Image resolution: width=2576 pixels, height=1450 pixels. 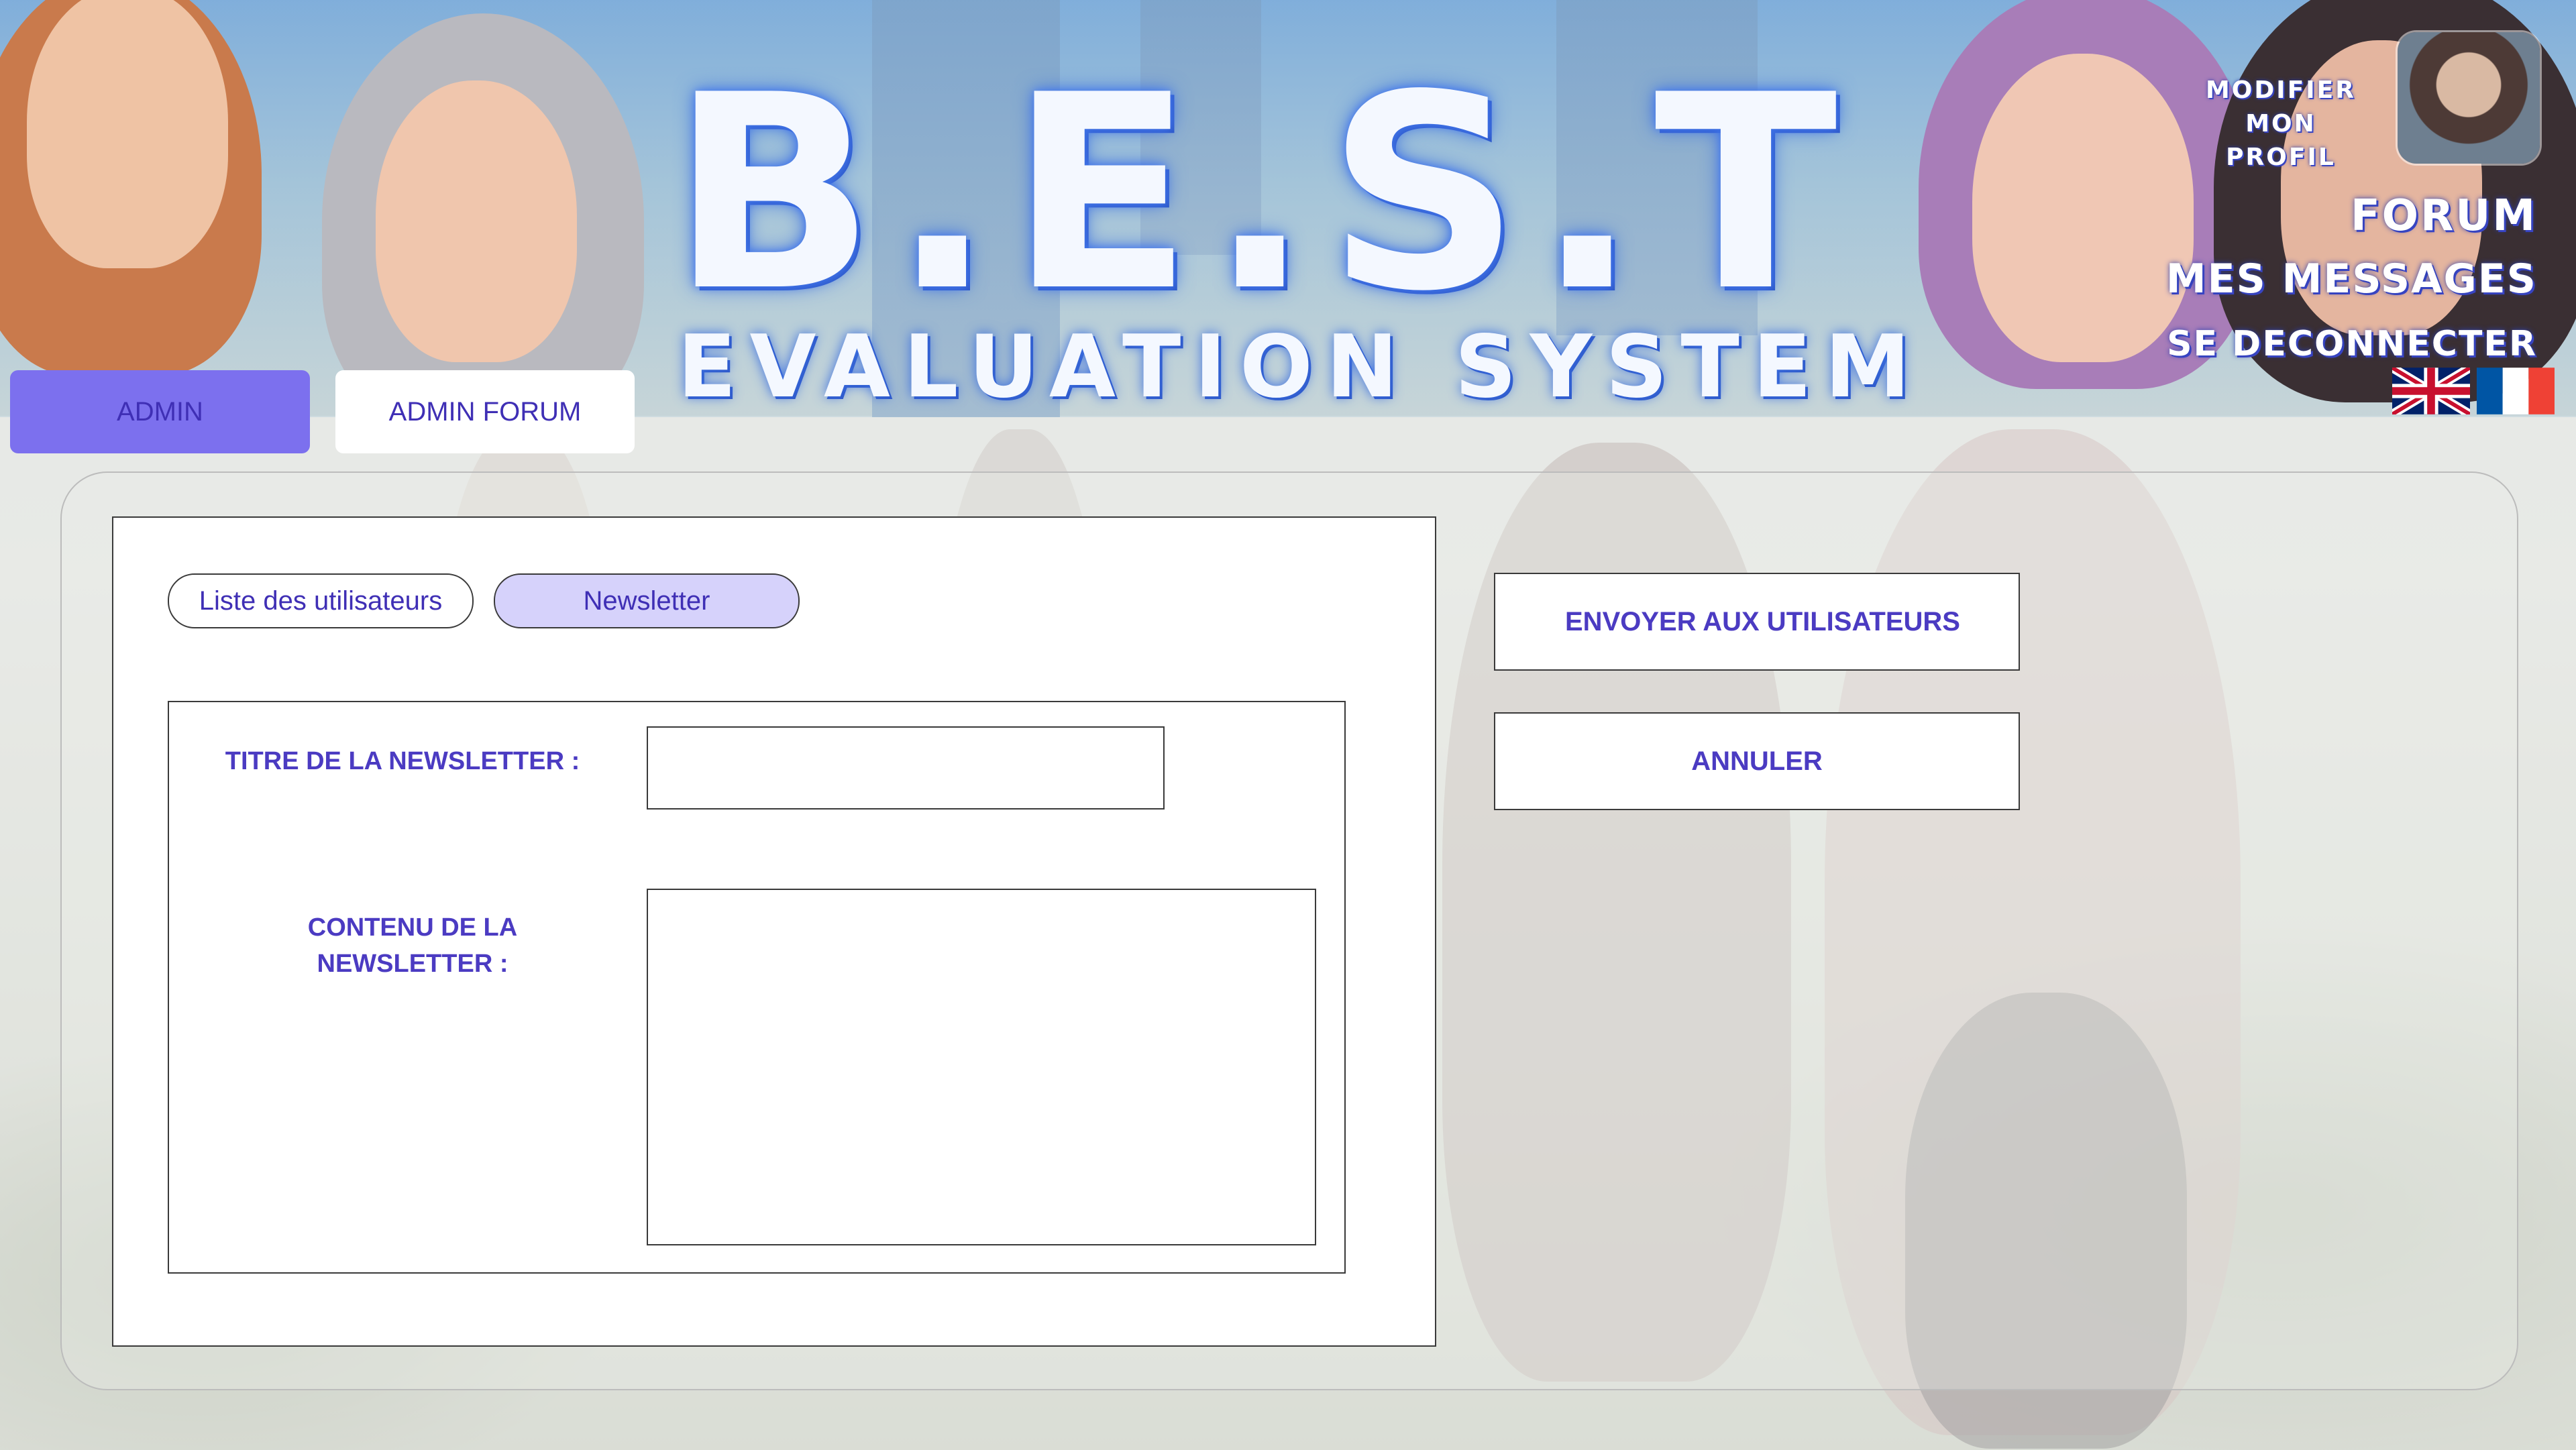 What do you see at coordinates (1757, 761) in the screenshot?
I see `cancel-button: ANNULER` at bounding box center [1757, 761].